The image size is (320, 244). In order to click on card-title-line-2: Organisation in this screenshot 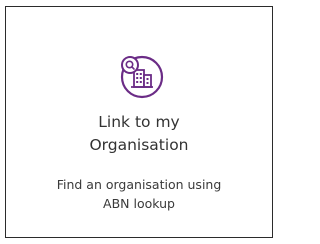, I will do `click(139, 145)`.